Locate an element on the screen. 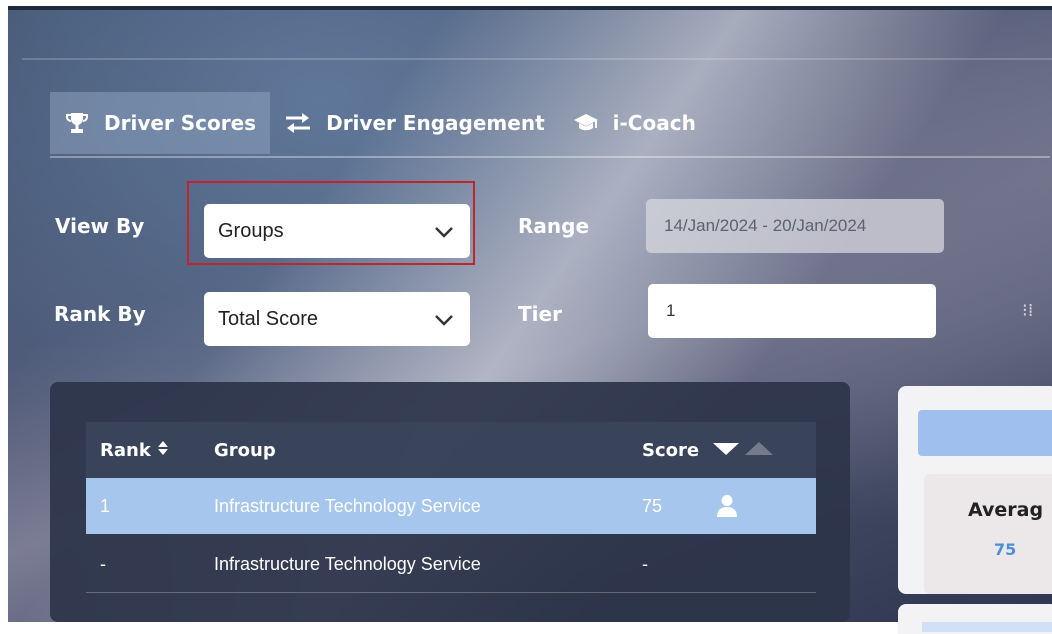 Image resolution: width=1052 pixels, height=634 pixels. user-icon is located at coordinates (727, 506).